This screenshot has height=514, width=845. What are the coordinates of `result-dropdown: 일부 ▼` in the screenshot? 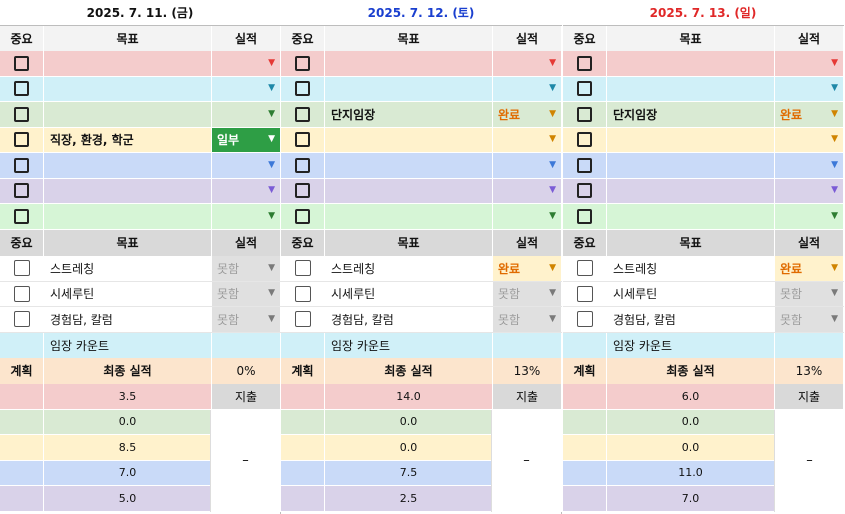 It's located at (246, 139).